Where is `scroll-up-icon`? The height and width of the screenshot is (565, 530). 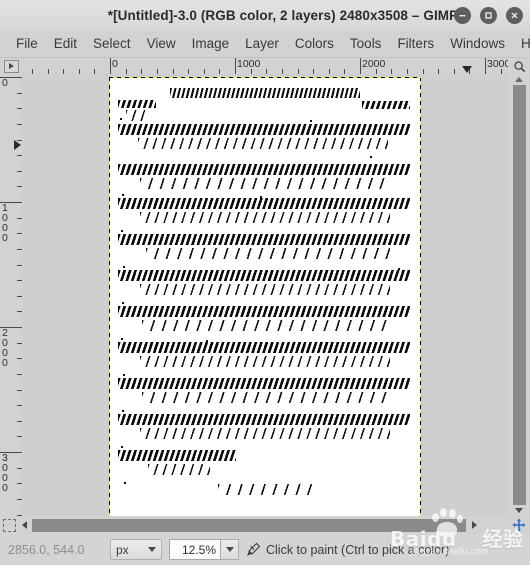 scroll-up-icon is located at coordinates (519, 79).